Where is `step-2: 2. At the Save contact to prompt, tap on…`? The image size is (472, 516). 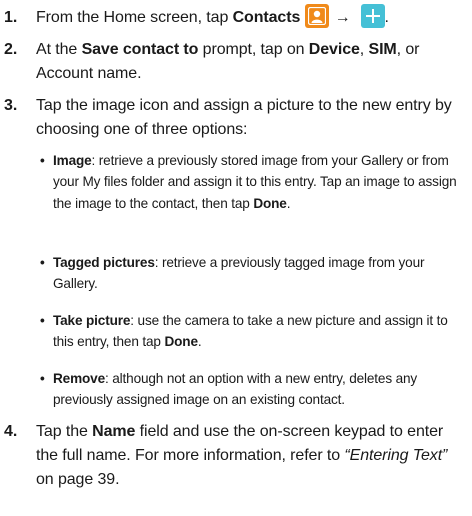 step-2: 2. At the Save contact to prompt, tap on… is located at coordinates (236, 63).